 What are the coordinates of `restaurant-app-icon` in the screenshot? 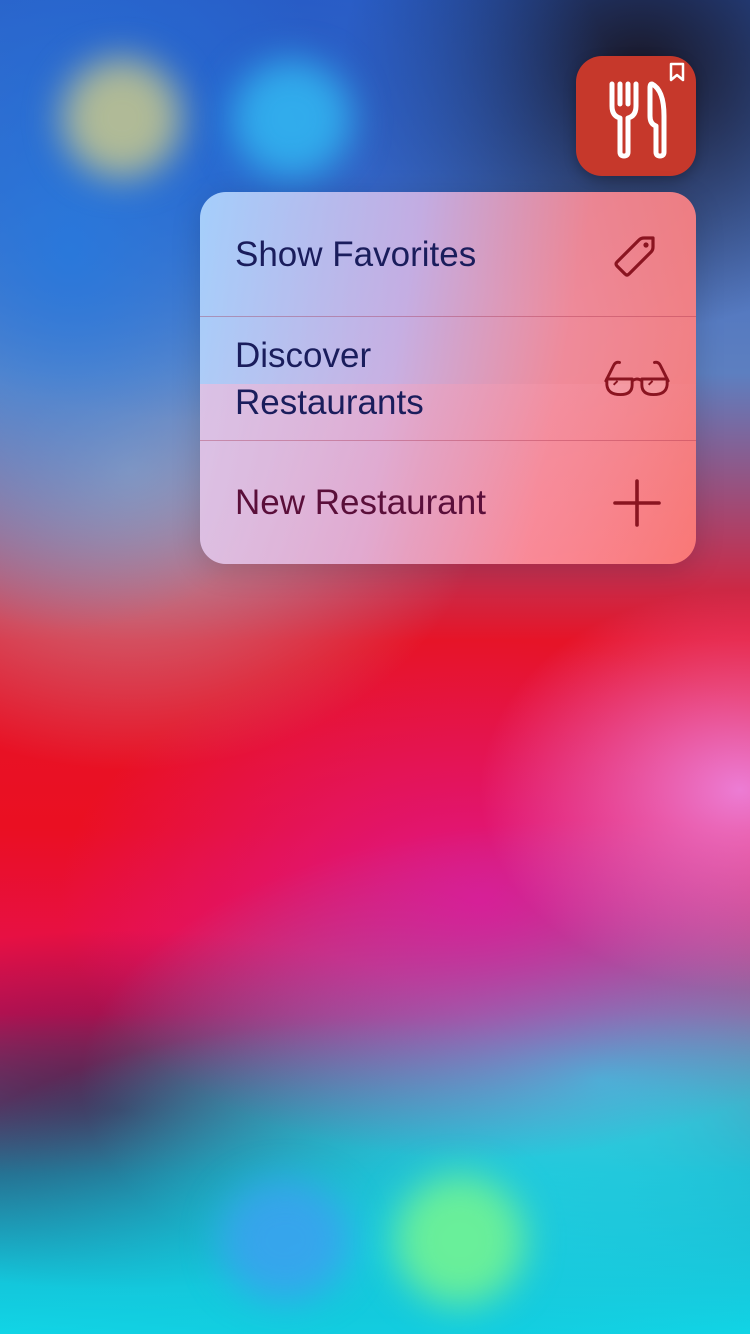 It's located at (636, 116).